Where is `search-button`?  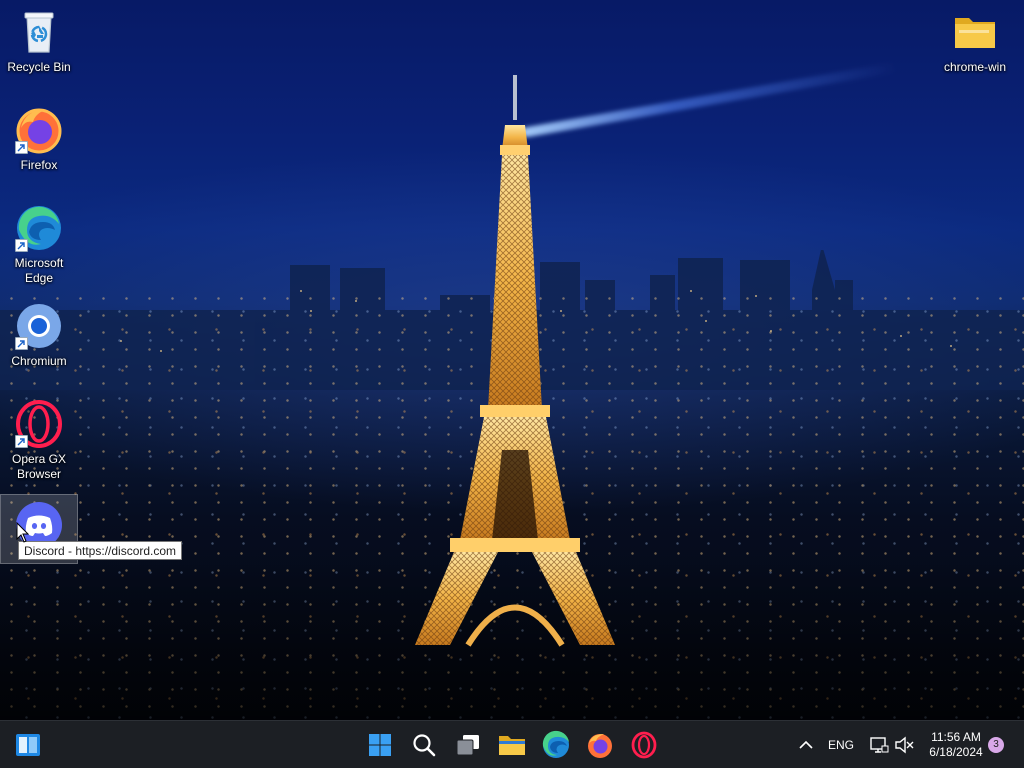 search-button is located at coordinates (424, 745).